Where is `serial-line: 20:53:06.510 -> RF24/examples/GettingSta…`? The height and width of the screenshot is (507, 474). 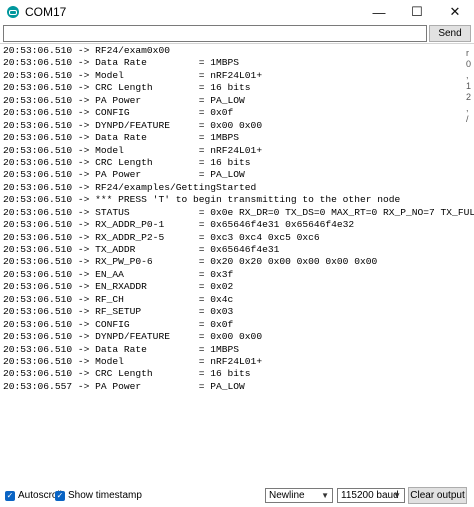
serial-line: 20:53:06.510 -> RF24/examples/GettingSta… is located at coordinates (130, 187).